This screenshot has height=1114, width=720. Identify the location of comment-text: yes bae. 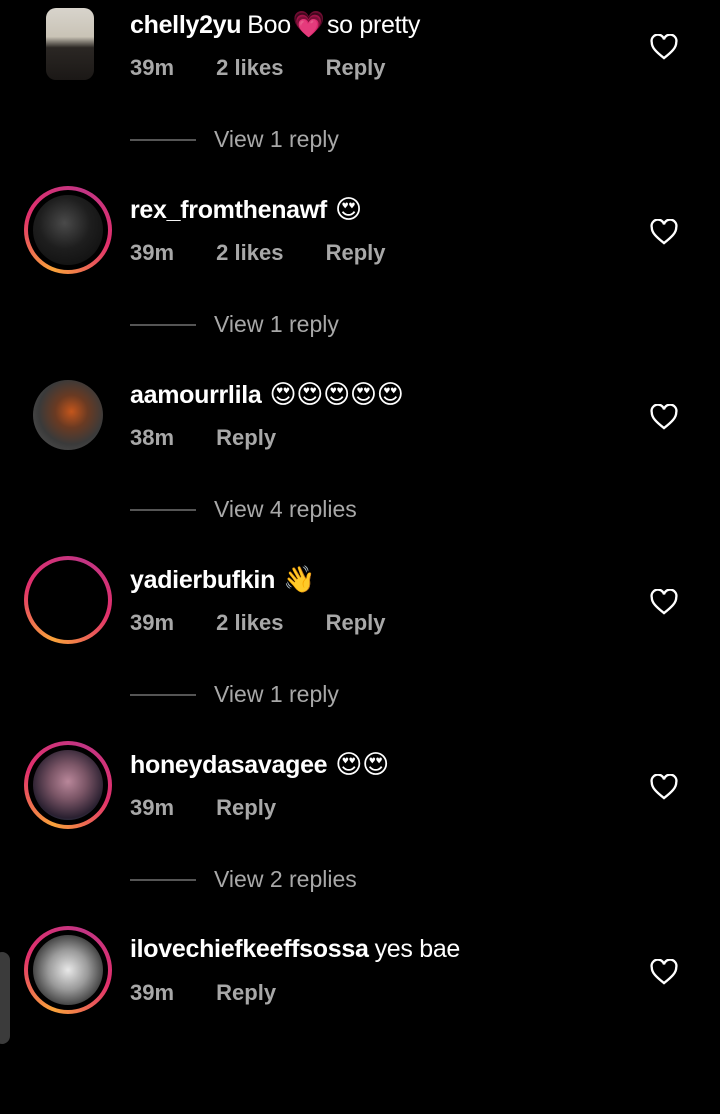
(417, 949).